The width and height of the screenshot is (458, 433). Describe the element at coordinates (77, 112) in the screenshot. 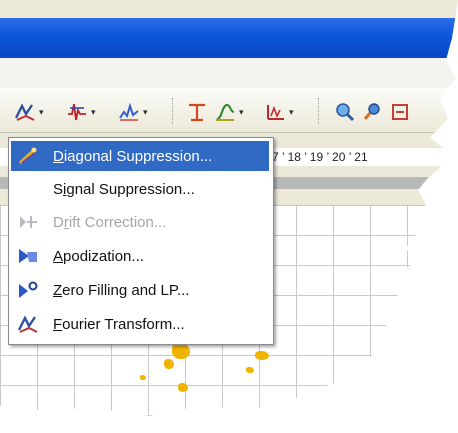

I see `phase-correction-icon` at that location.